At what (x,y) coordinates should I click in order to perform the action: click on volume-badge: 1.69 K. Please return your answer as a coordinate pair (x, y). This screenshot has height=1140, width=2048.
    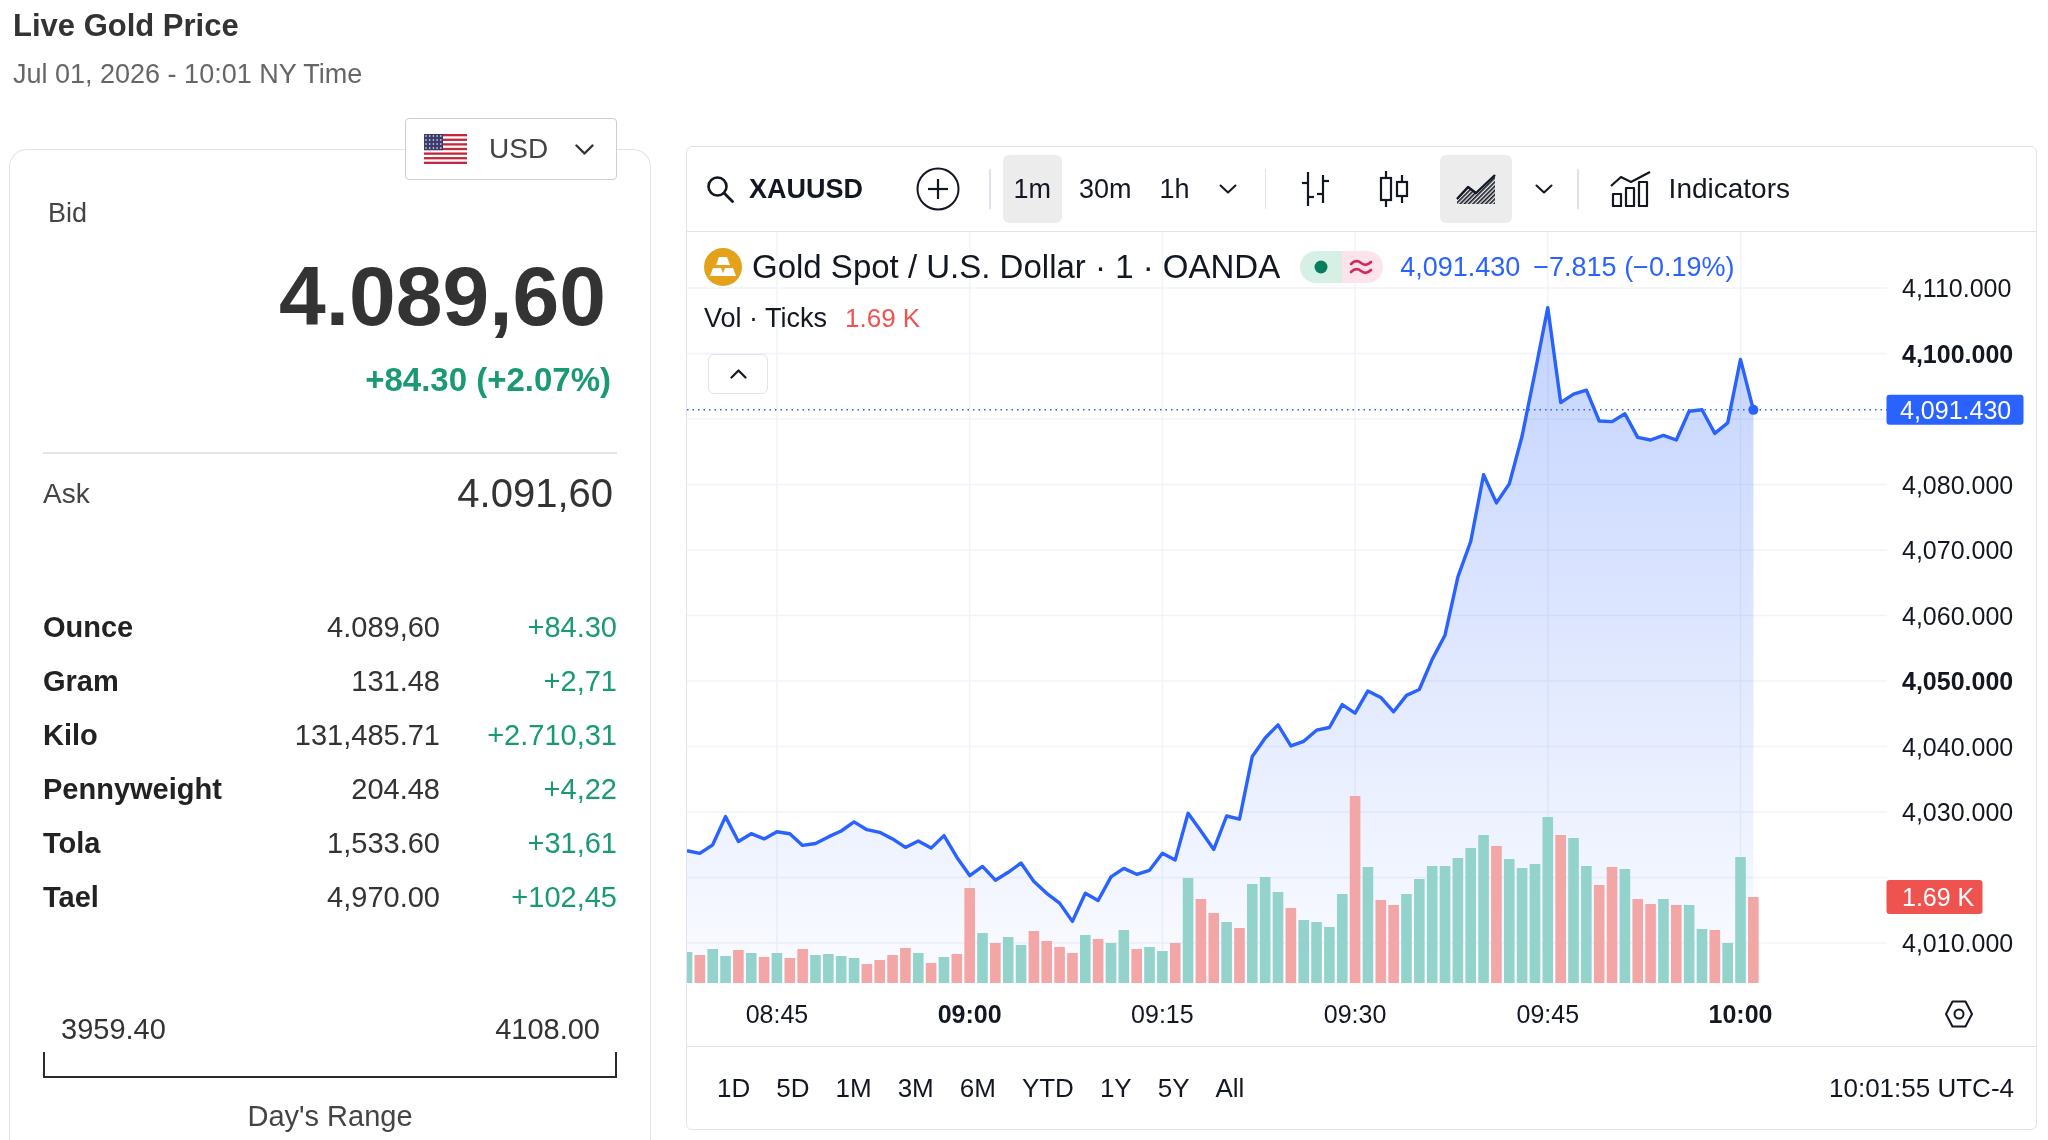
    Looking at the image, I should click on (1934, 897).